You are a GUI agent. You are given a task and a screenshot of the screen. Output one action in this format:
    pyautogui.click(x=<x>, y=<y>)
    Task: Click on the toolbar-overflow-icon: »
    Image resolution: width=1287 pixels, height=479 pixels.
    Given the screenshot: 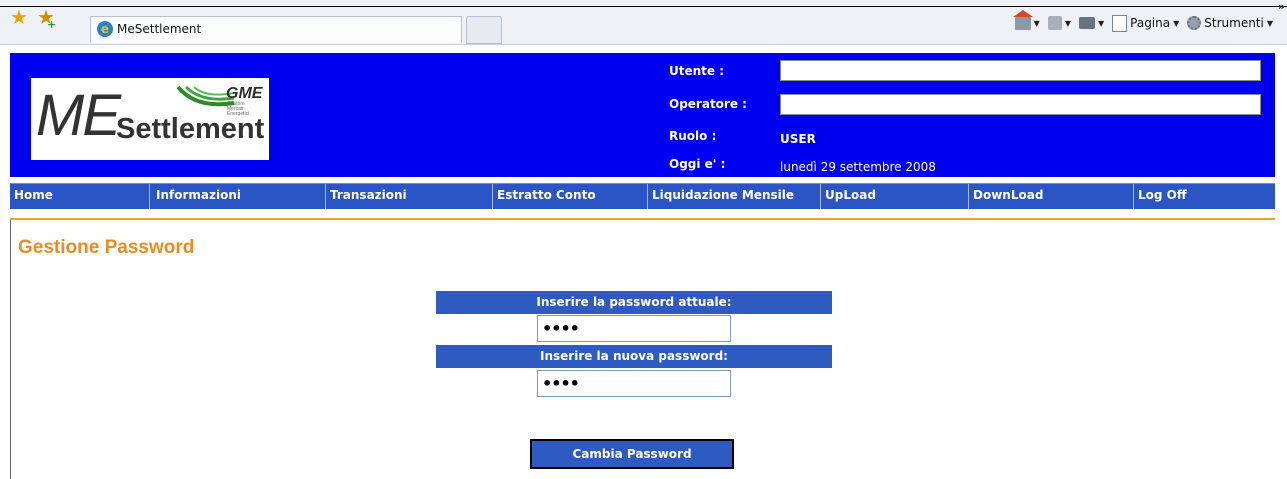 What is the action you would take?
    pyautogui.click(x=1281, y=6)
    